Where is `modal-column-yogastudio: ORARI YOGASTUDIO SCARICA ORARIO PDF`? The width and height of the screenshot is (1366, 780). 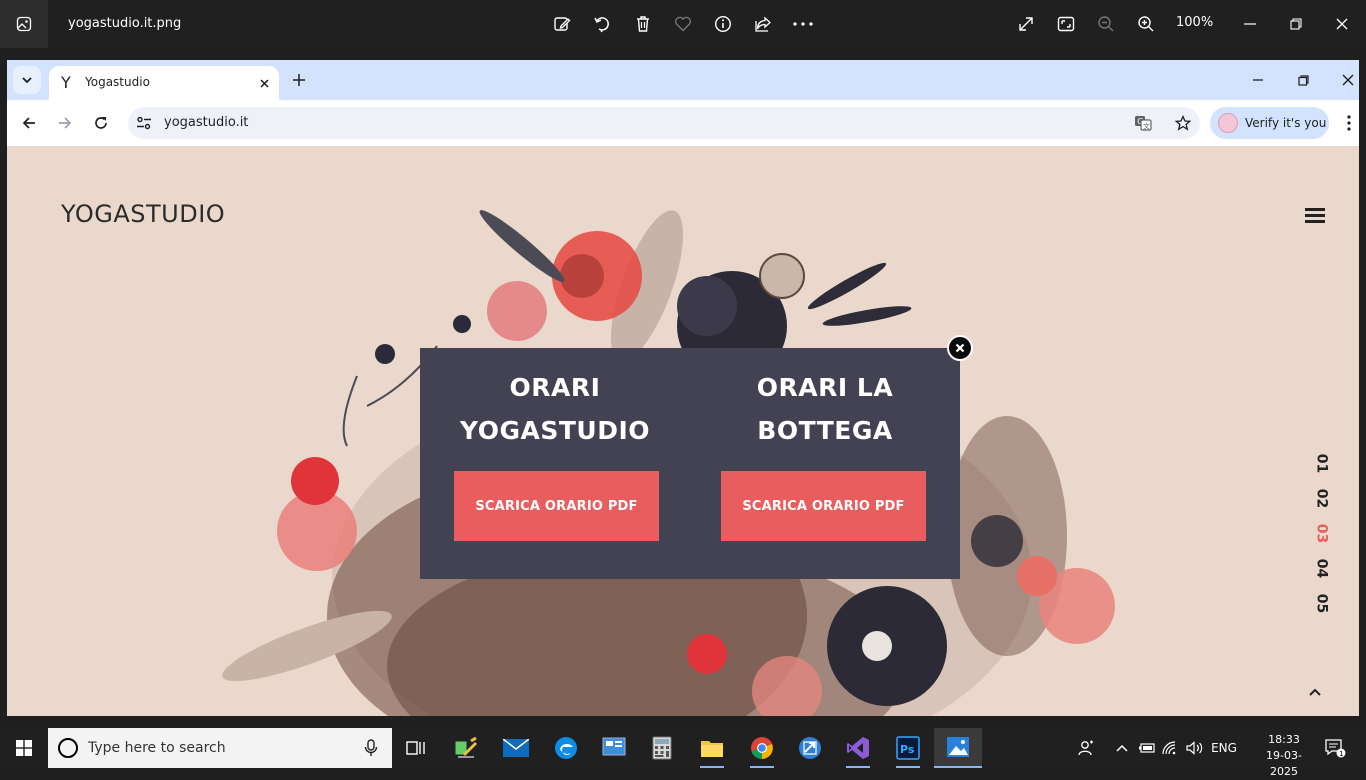 modal-column-yogastudio: ORARI YOGASTUDIO SCARICA ORARIO PDF is located at coordinates (555, 463).